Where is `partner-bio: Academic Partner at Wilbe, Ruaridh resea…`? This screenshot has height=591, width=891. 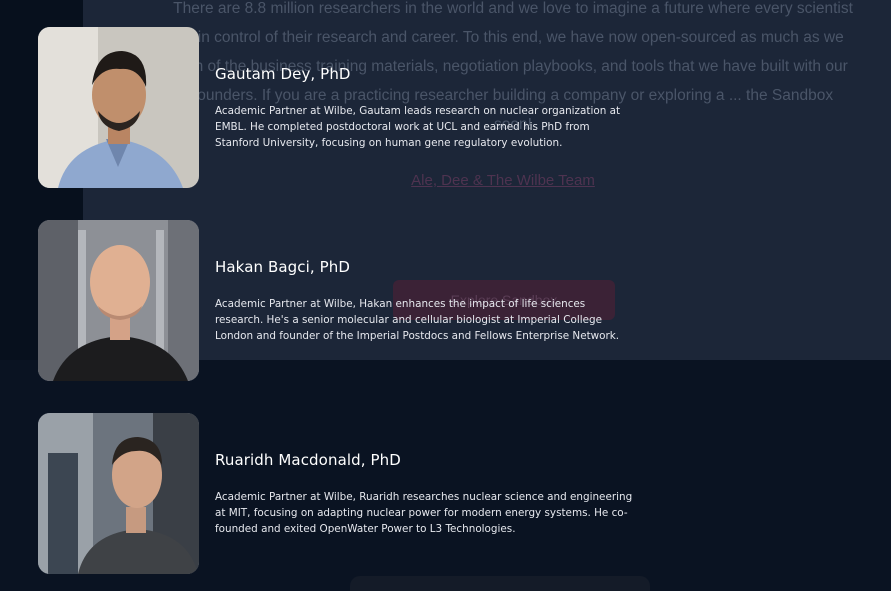 partner-bio: Academic Partner at Wilbe, Ruaridh resea… is located at coordinates (424, 513).